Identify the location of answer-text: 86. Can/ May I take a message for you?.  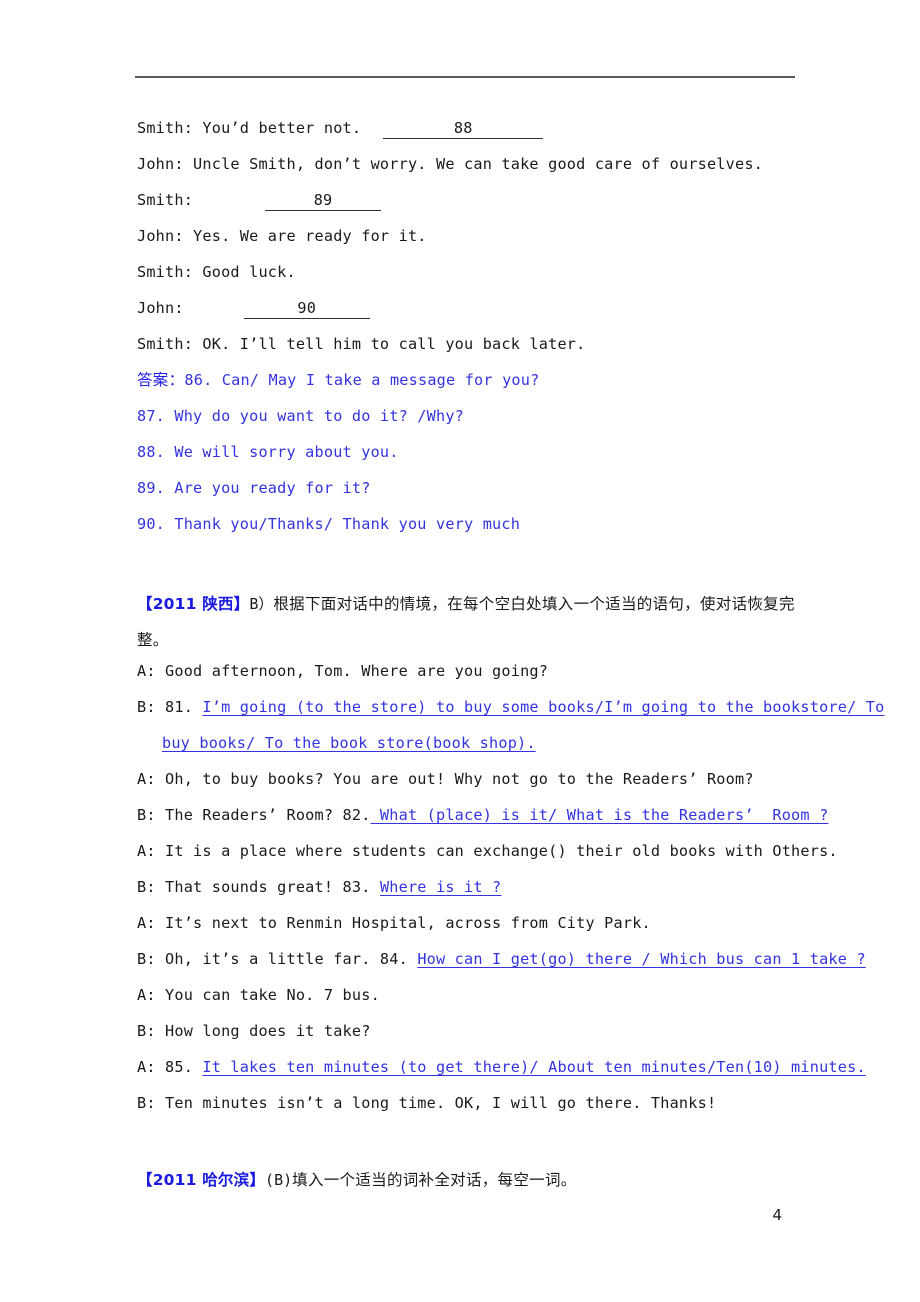
(362, 380).